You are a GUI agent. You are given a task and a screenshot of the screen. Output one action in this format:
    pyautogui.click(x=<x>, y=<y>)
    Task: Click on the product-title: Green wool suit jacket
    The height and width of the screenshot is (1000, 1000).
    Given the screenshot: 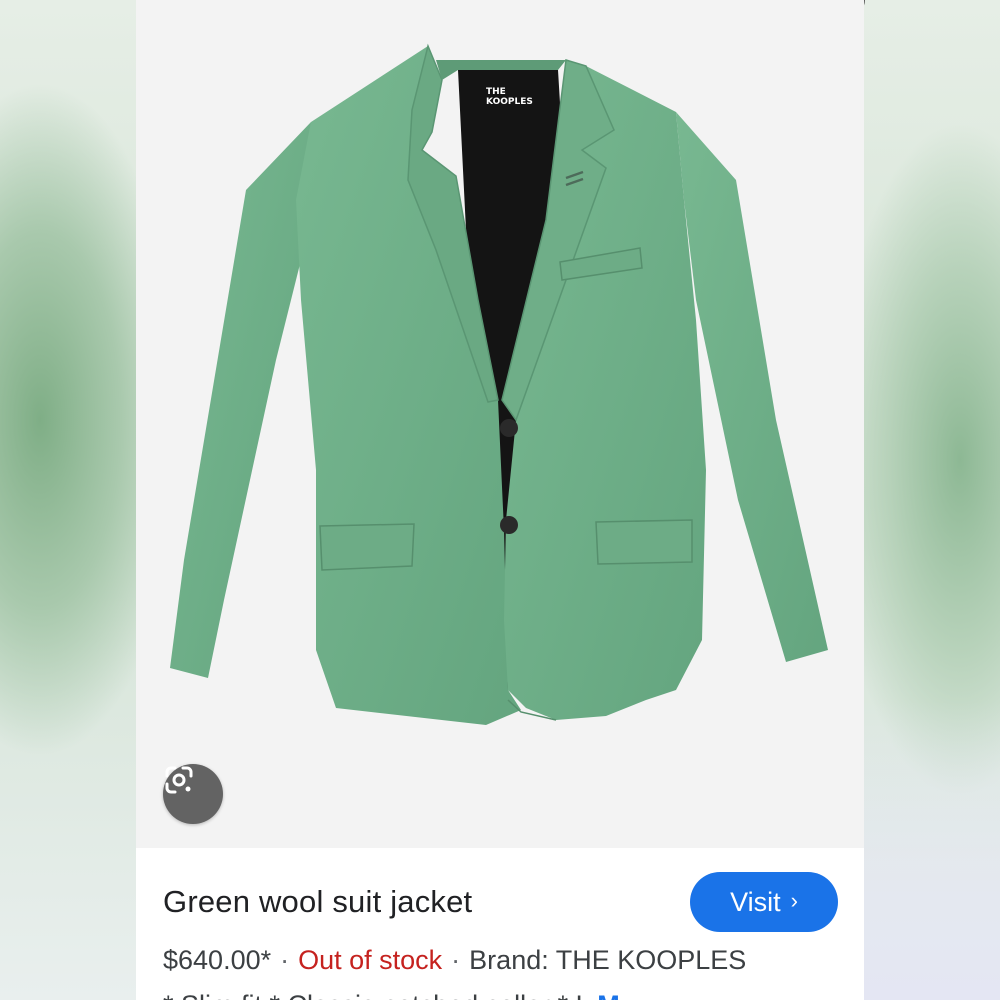 What is the action you would take?
    pyautogui.click(x=317, y=902)
    